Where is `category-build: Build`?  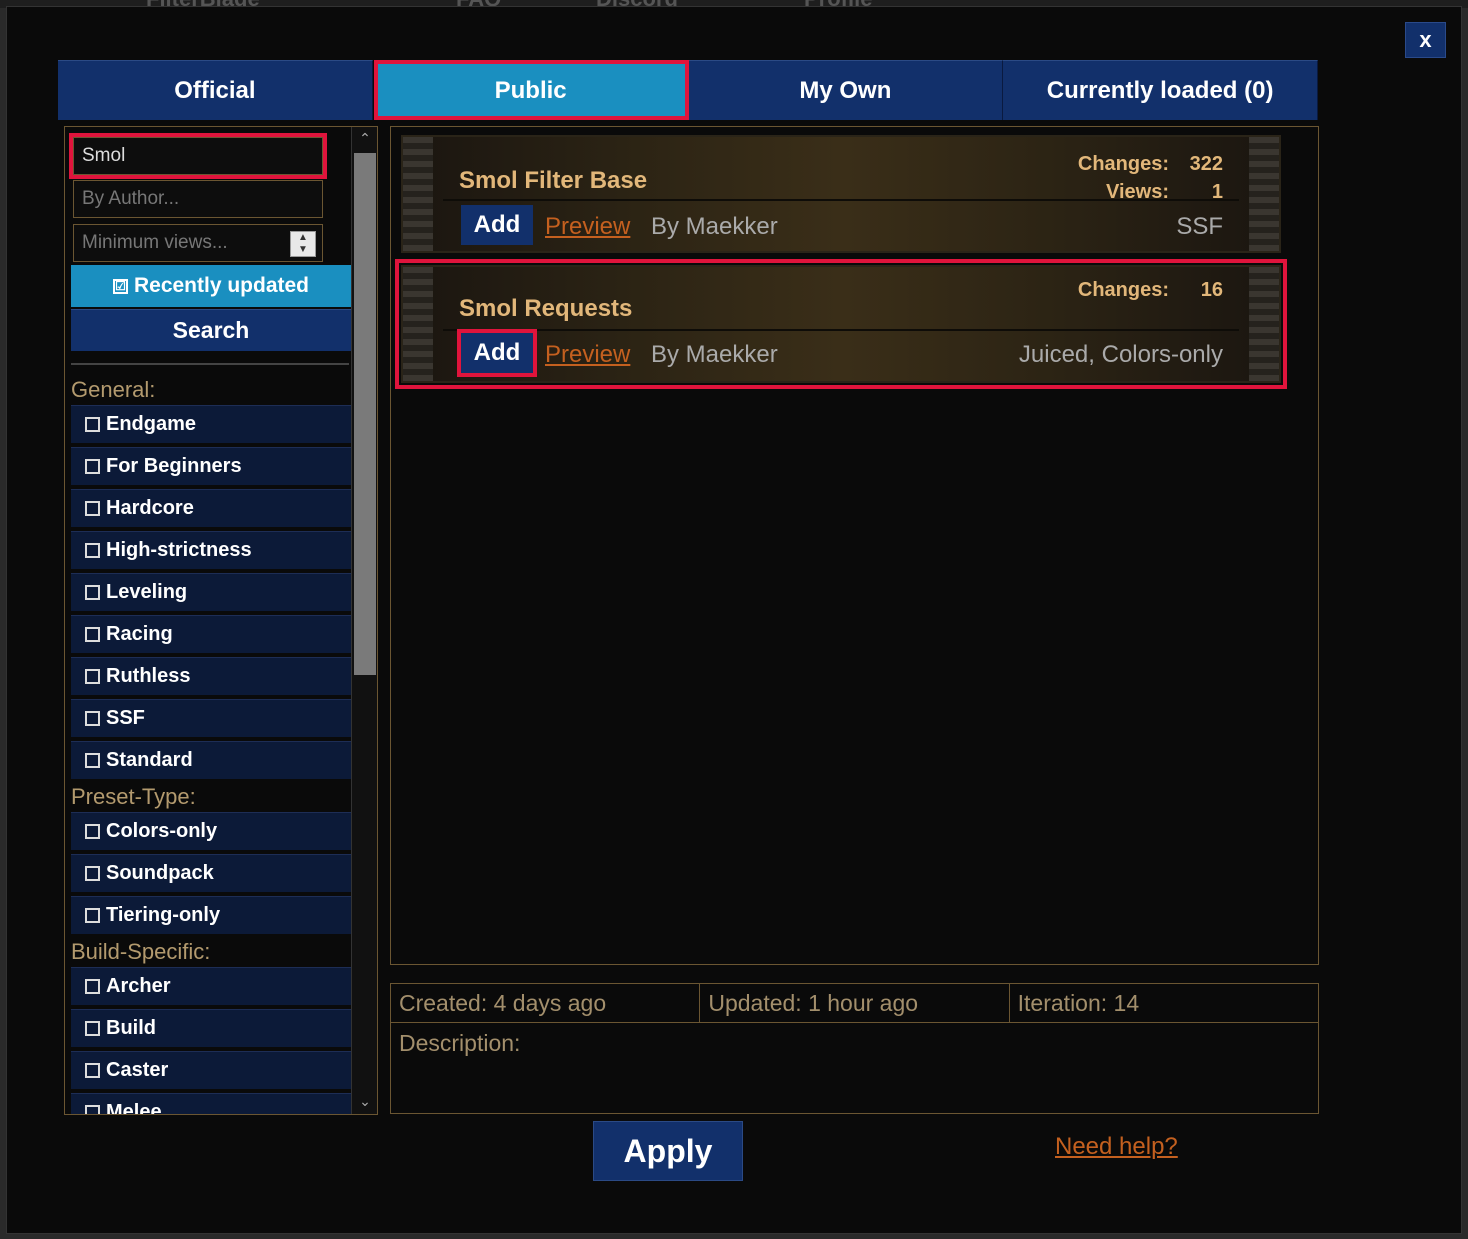 category-build: Build is located at coordinates (211, 1029).